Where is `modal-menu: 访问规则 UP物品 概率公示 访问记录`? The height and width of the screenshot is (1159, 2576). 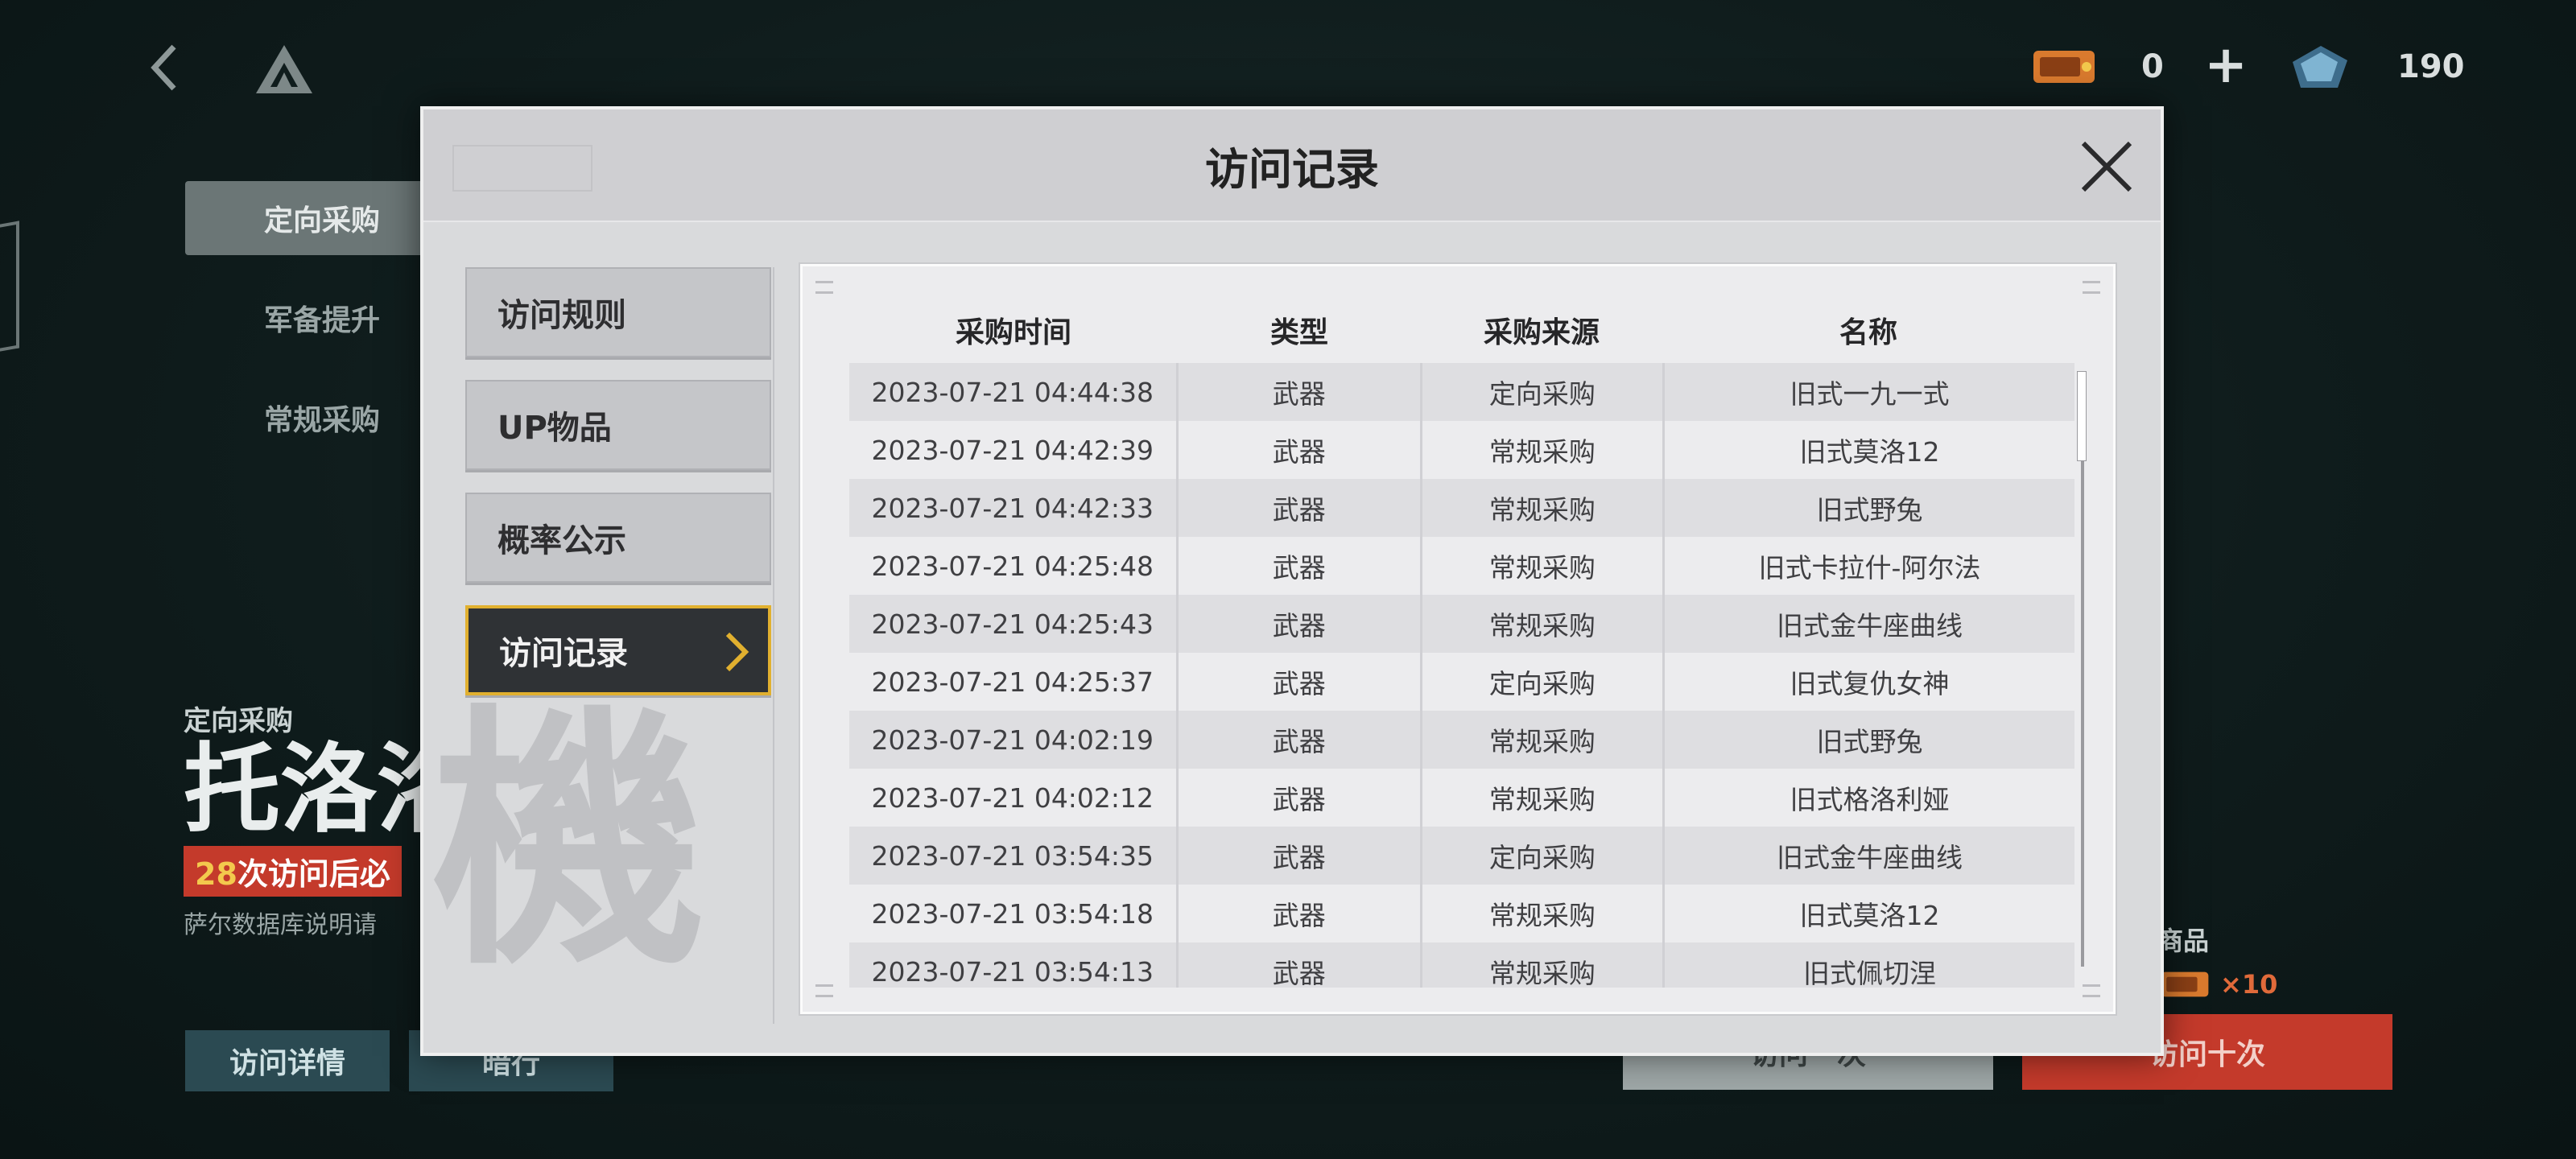 modal-menu: 访问规则 UP物品 概率公示 访问记录 is located at coordinates (619, 492).